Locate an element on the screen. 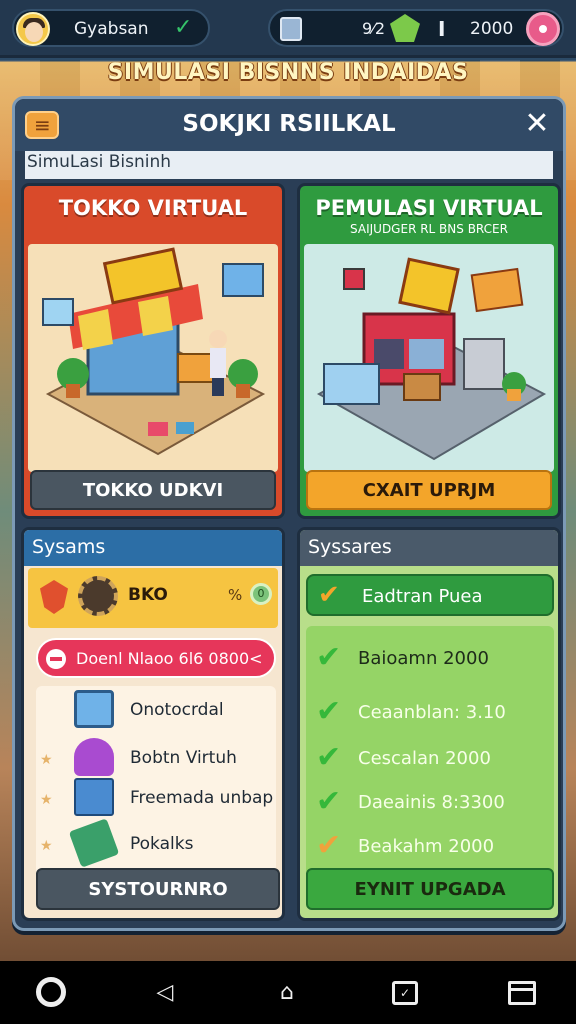  recent-icon: ✓ is located at coordinates (405, 993).